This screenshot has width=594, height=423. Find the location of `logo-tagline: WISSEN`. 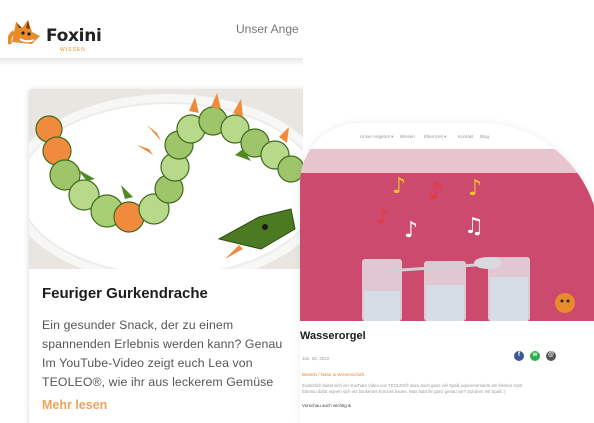

logo-tagline: WISSEN is located at coordinates (73, 50).